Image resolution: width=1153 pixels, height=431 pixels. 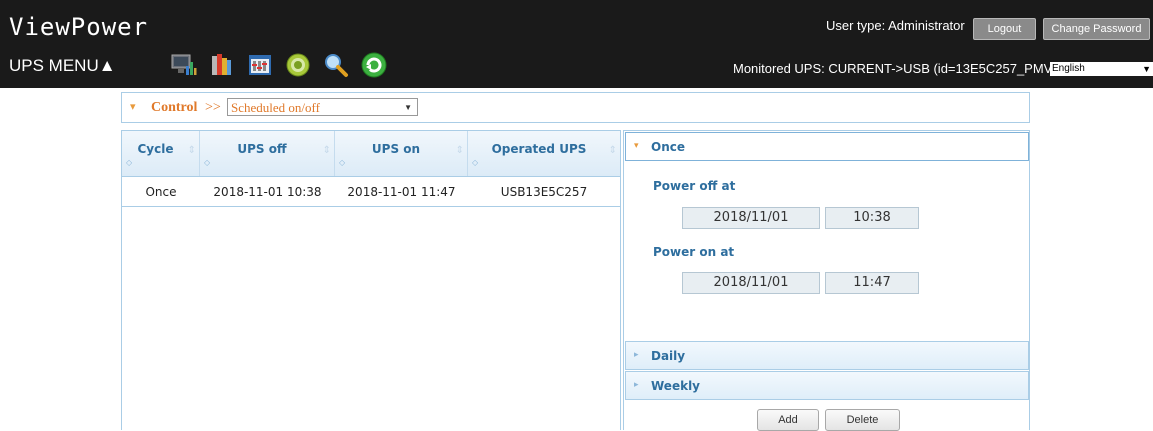 I want to click on accordion-daily-label: Daily, so click(x=668, y=356).